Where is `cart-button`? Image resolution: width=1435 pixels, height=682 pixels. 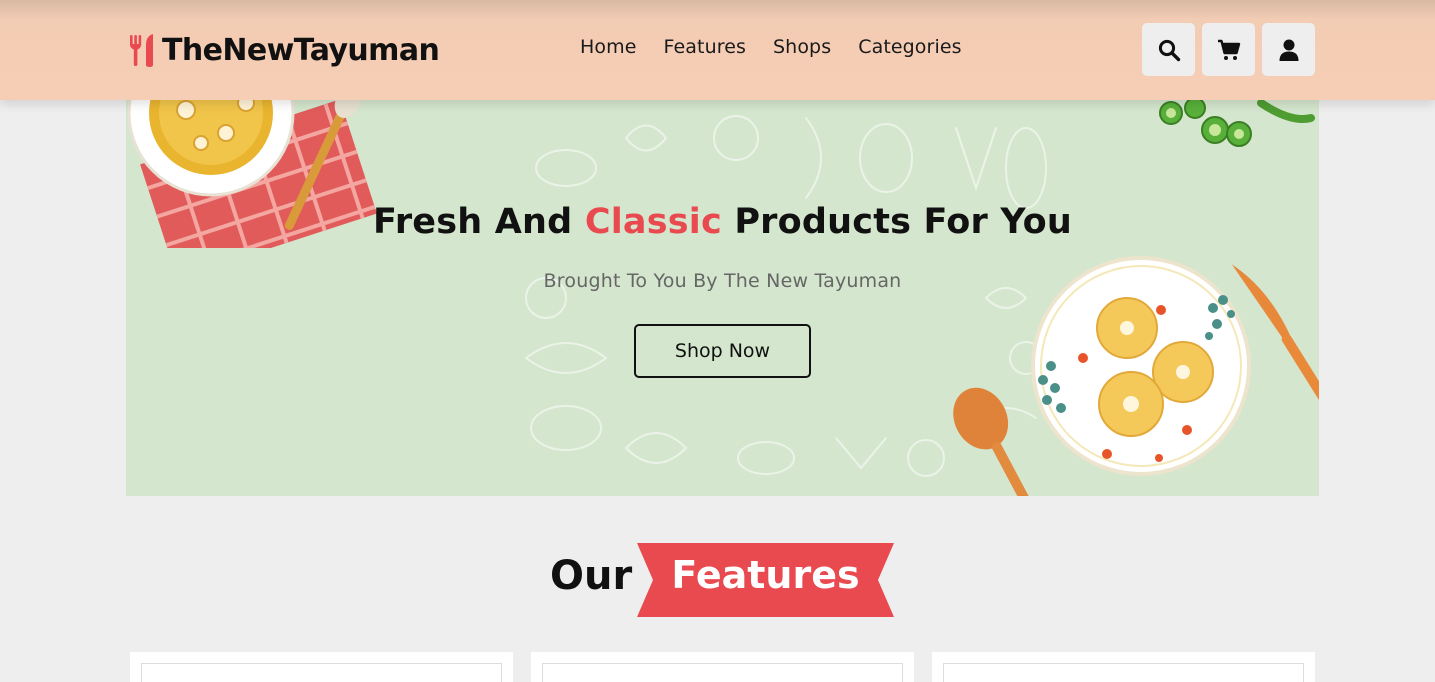
cart-button is located at coordinates (1228, 49).